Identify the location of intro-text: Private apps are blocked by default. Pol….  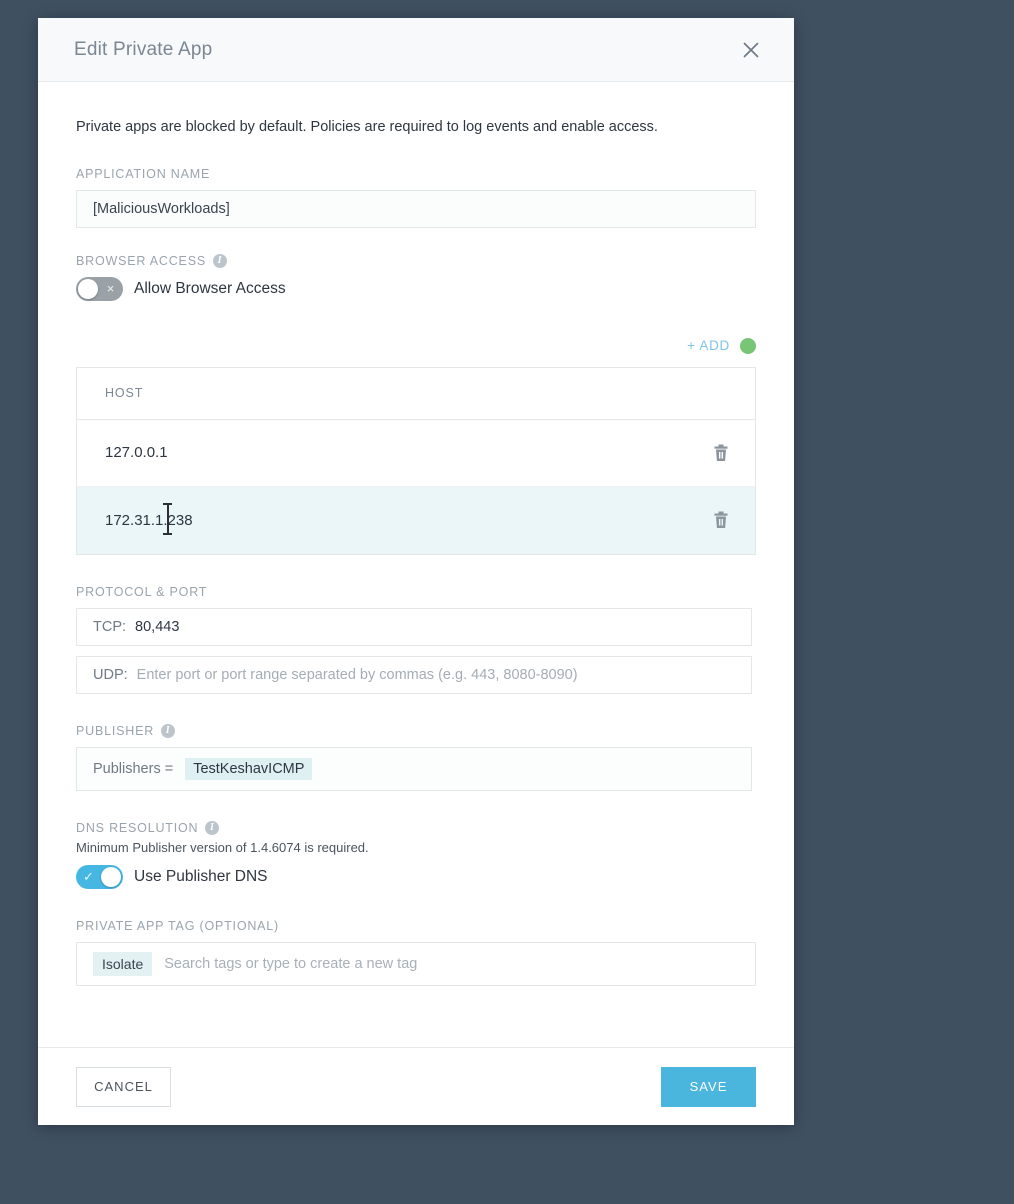
(367, 127).